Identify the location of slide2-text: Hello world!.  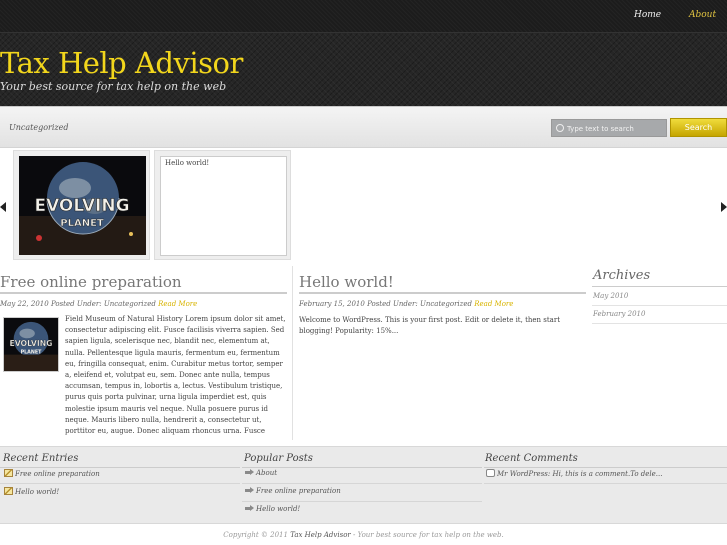
(187, 163).